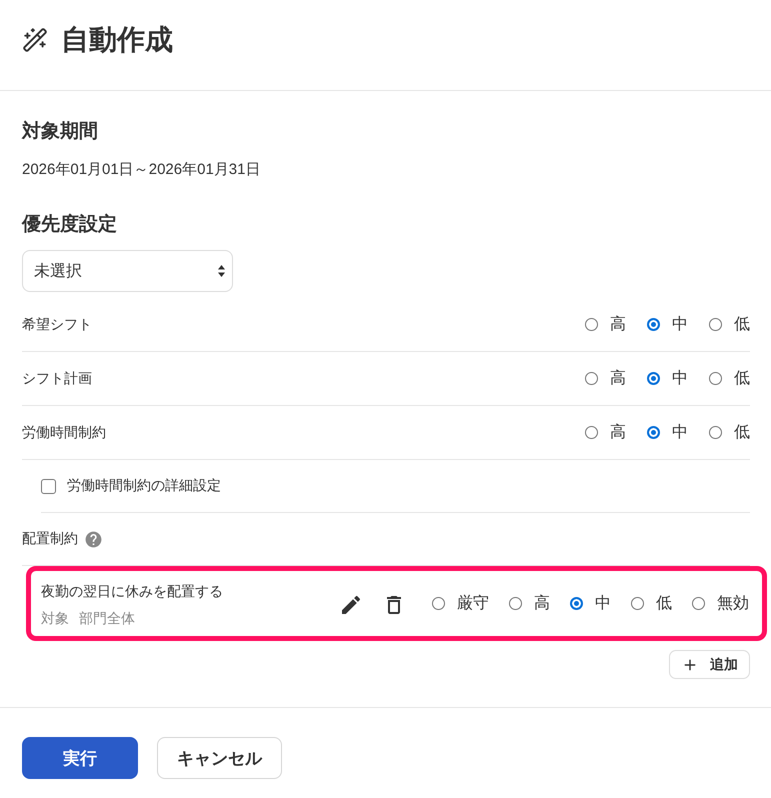  Describe the element at coordinates (70, 224) in the screenshot. I see `section-heading: 優先度設定` at that location.